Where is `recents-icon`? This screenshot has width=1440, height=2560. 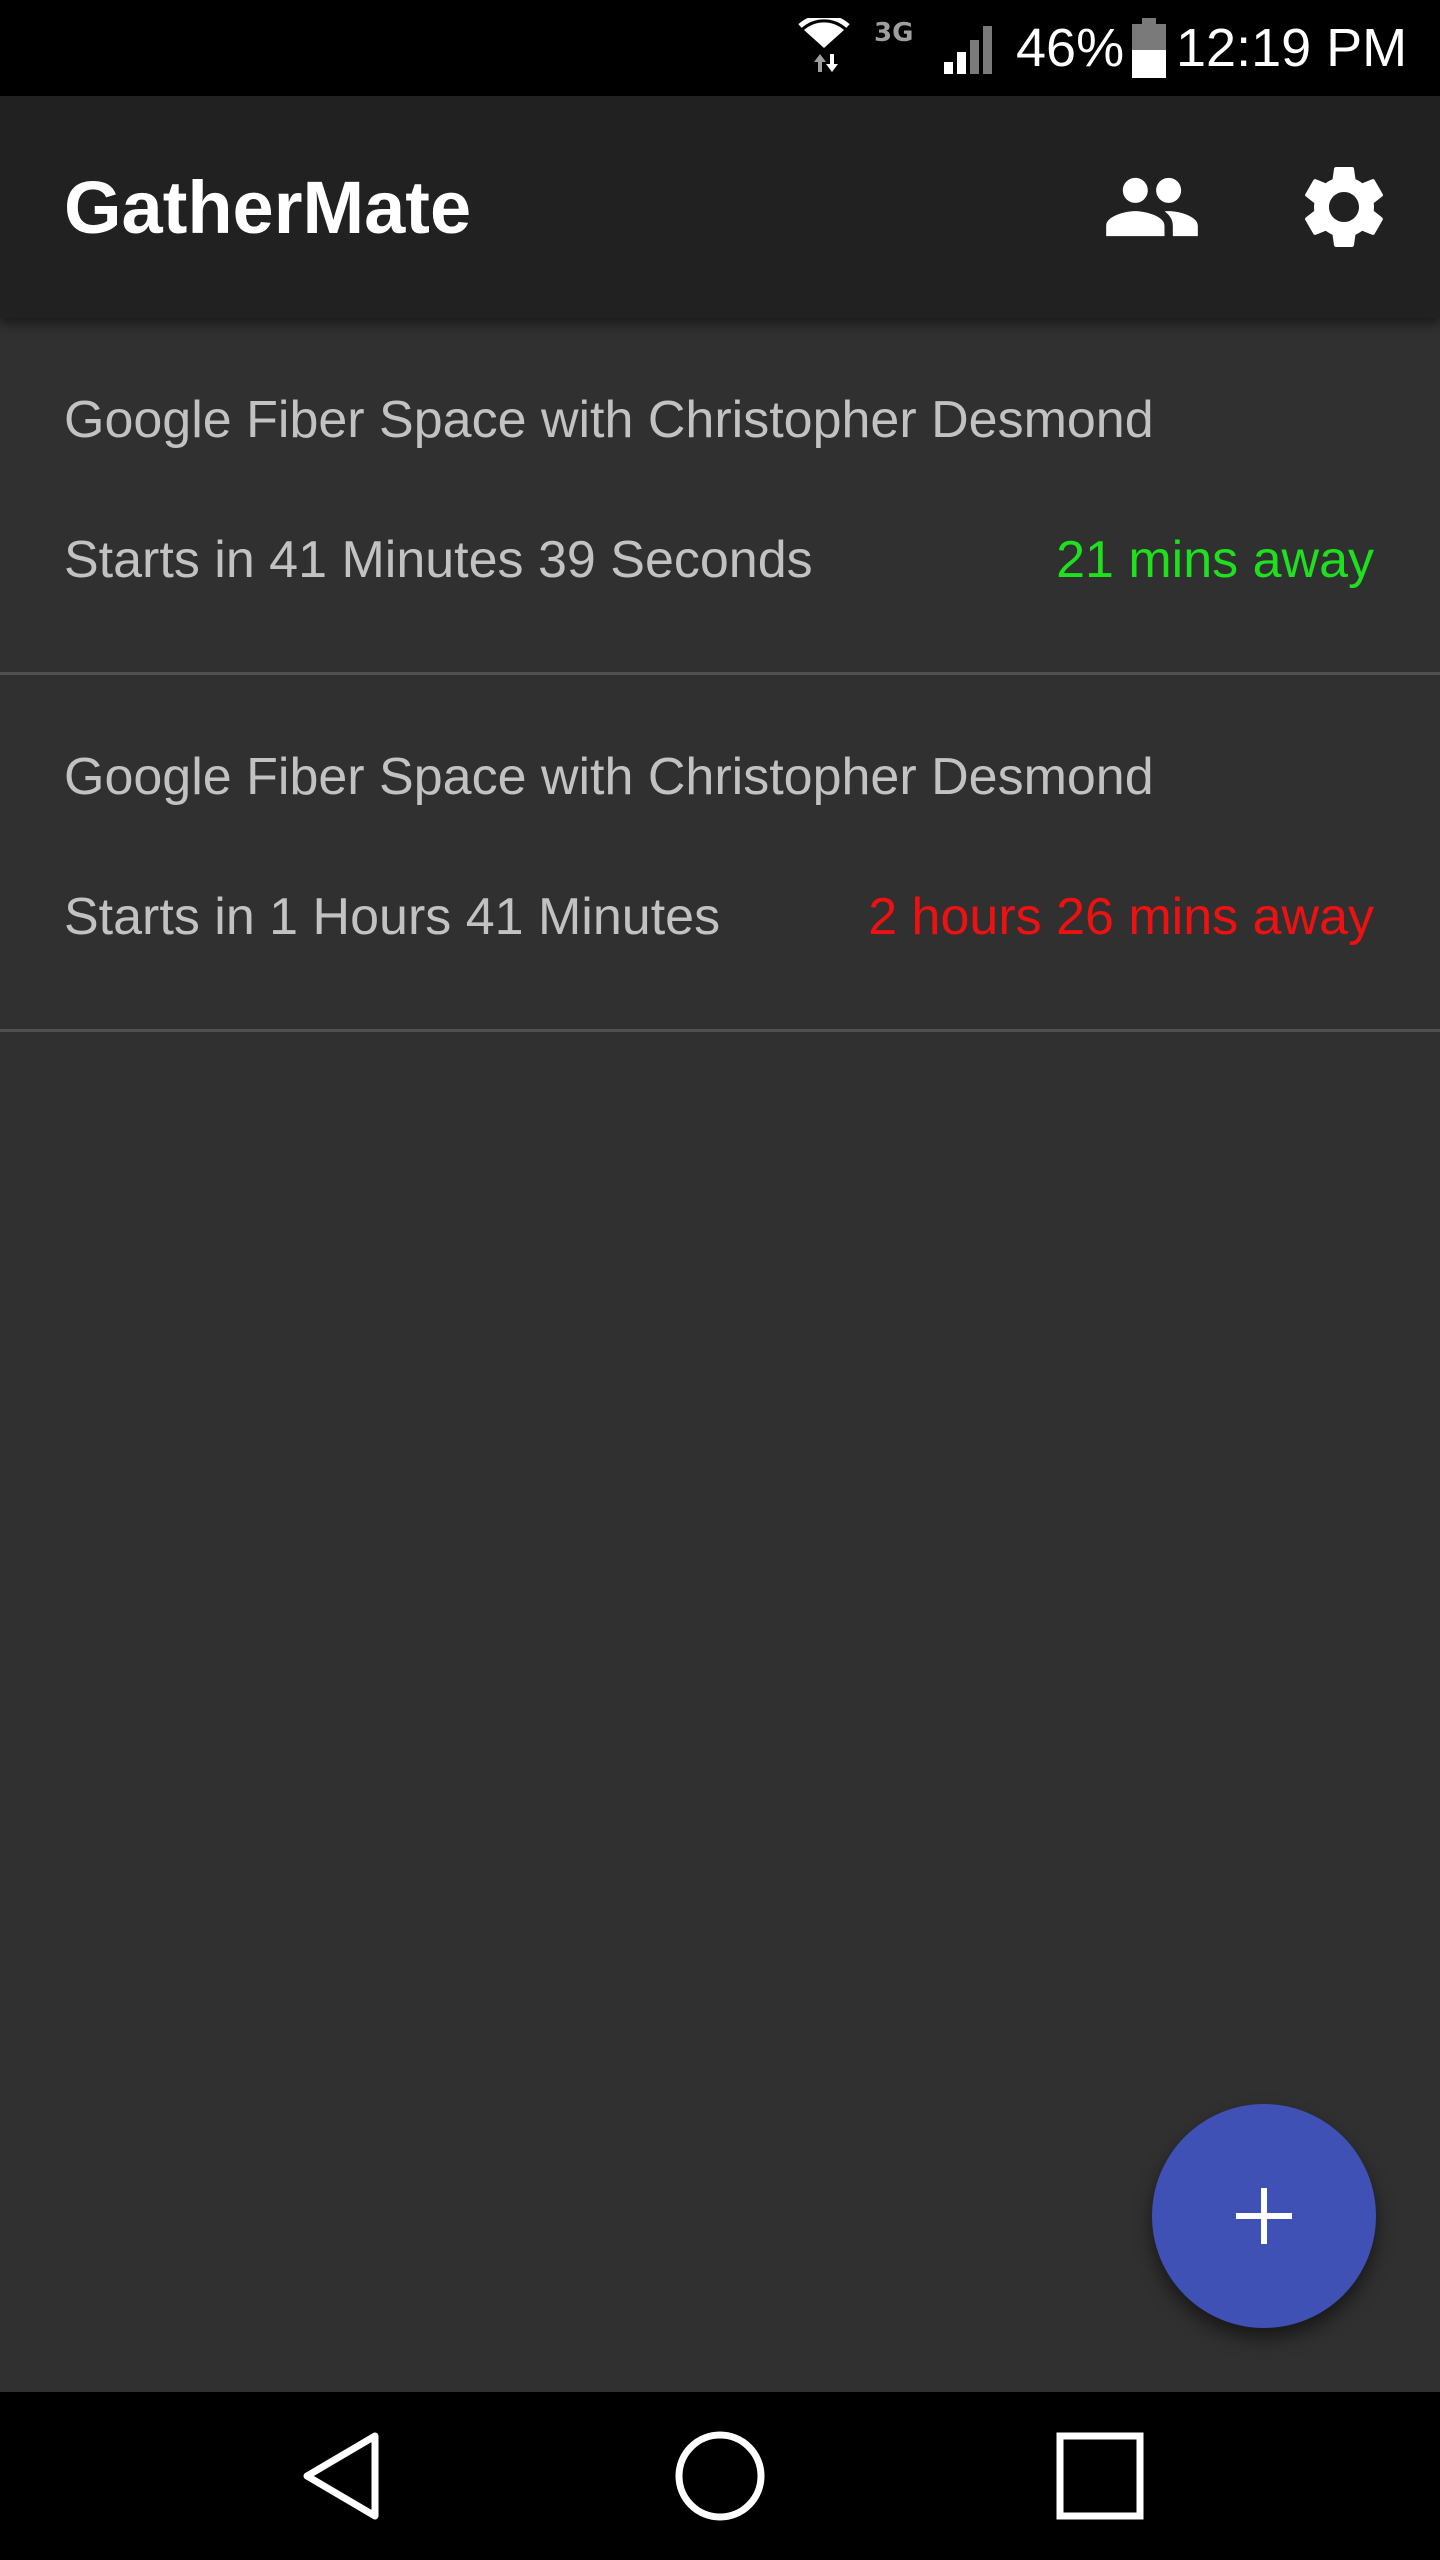 recents-icon is located at coordinates (1100, 2476).